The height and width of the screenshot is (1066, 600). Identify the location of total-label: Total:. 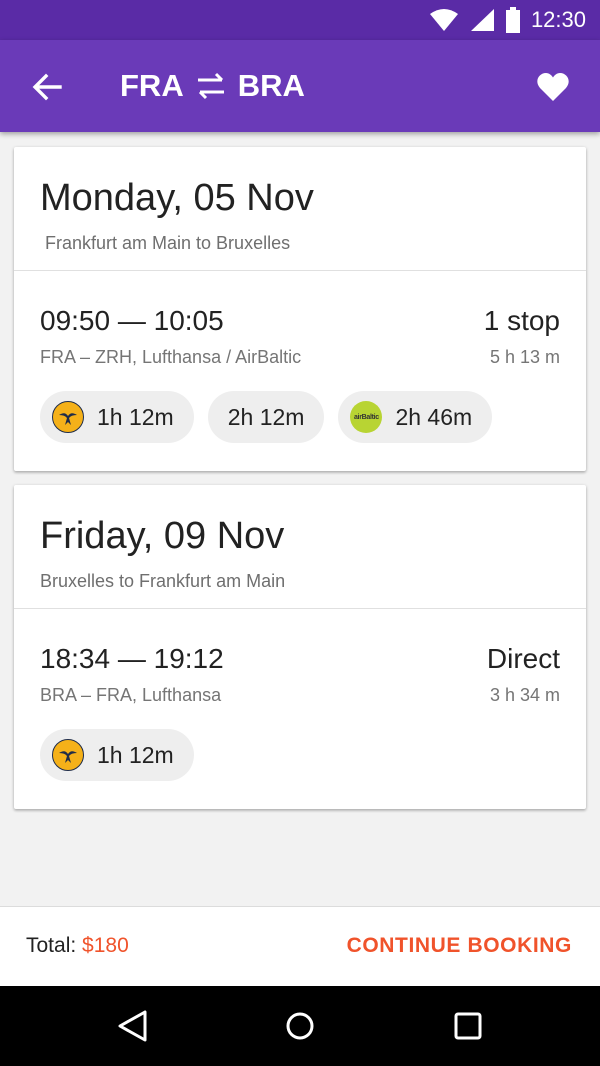
(51, 945).